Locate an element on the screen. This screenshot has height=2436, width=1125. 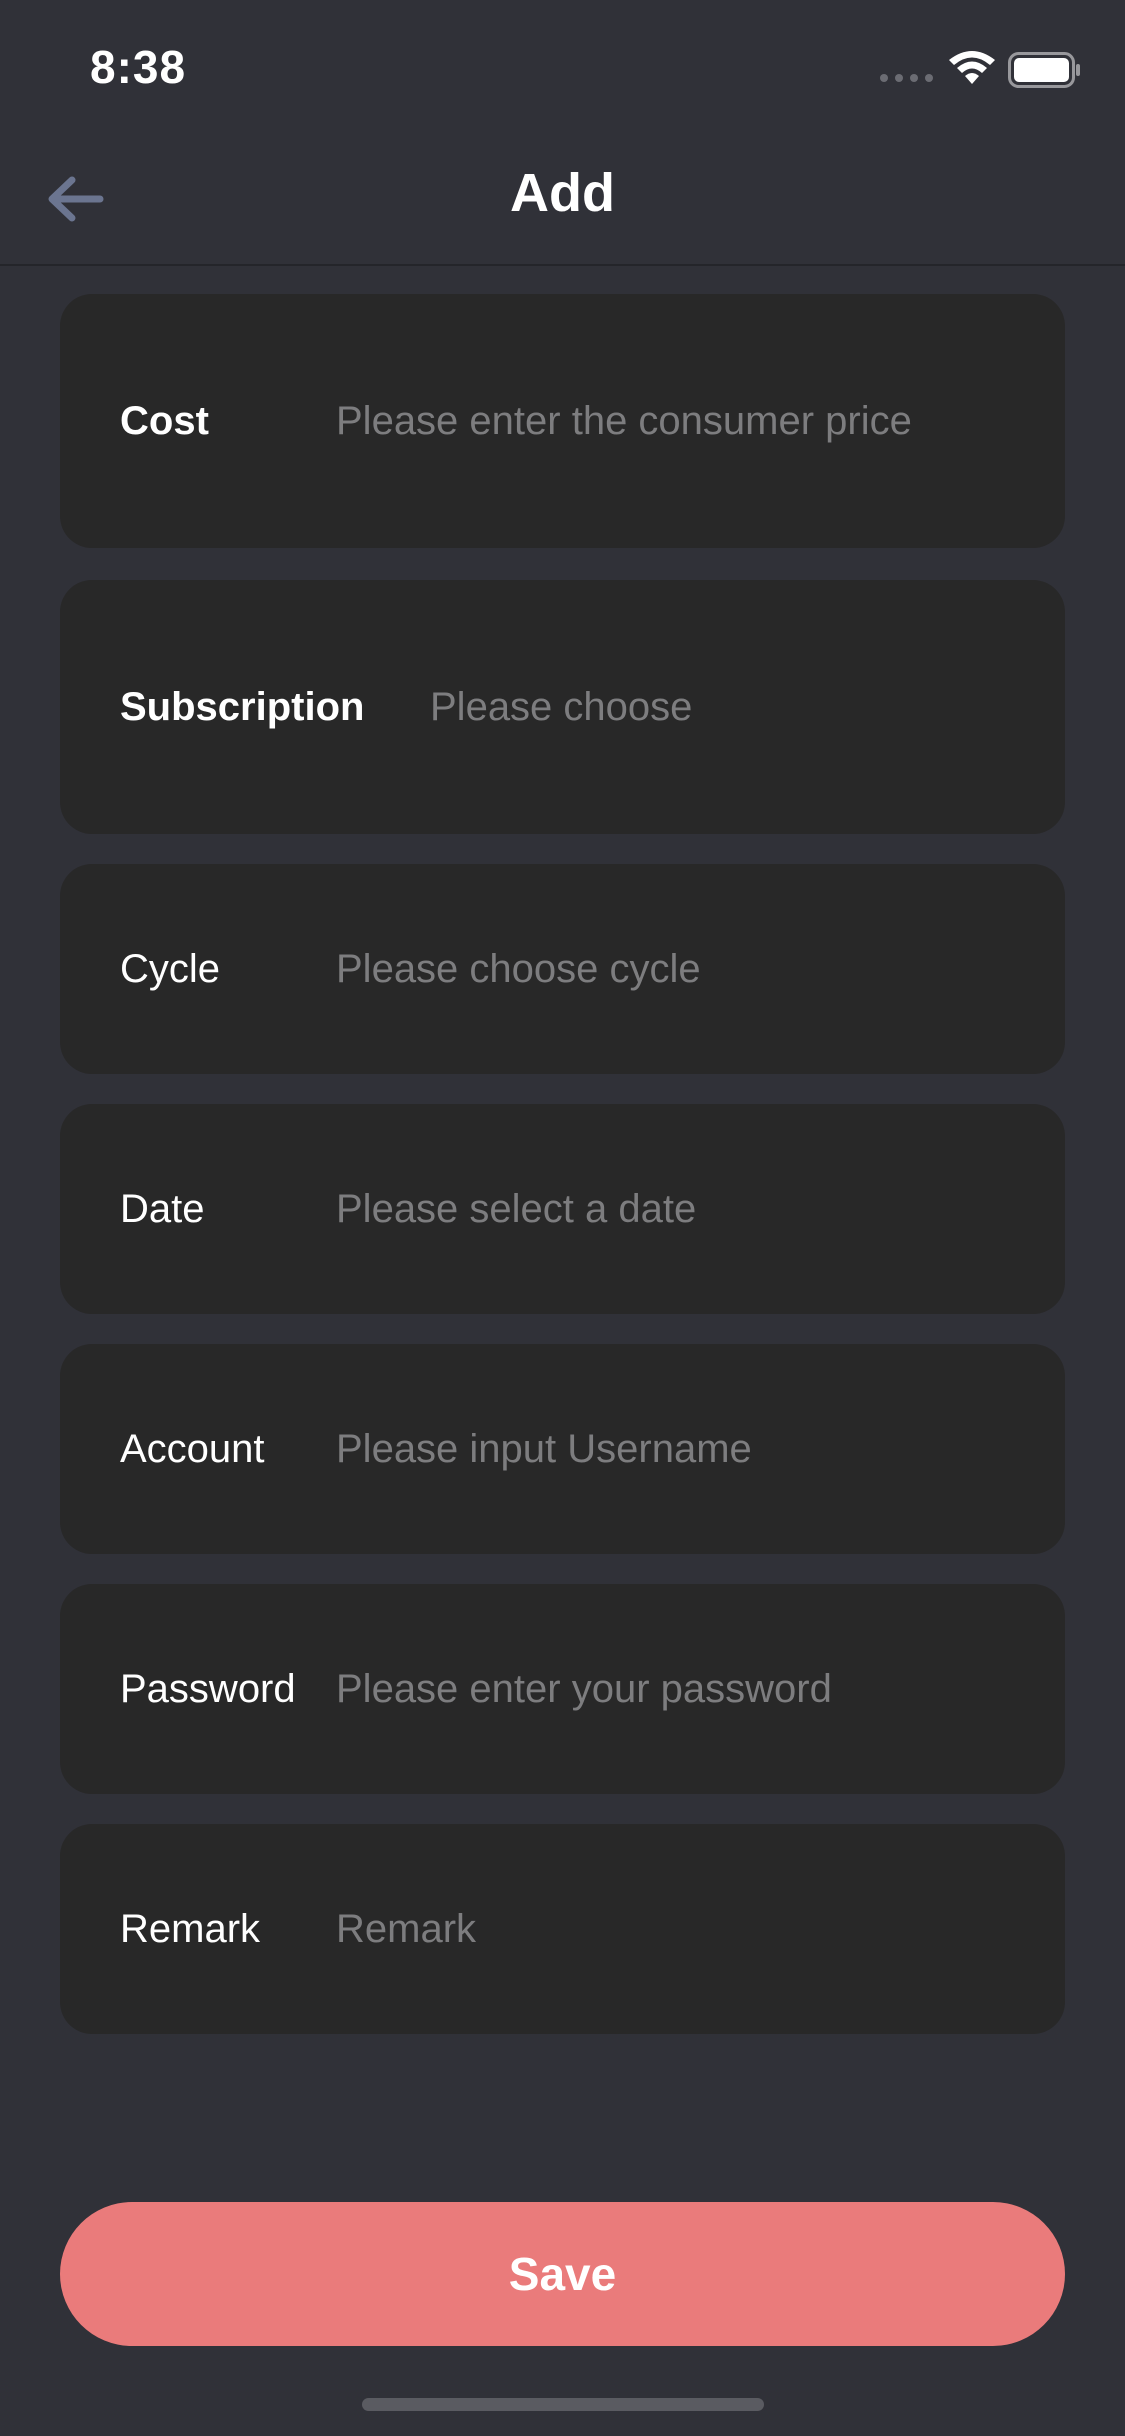
subscription-label: Subscription is located at coordinates (242, 706).